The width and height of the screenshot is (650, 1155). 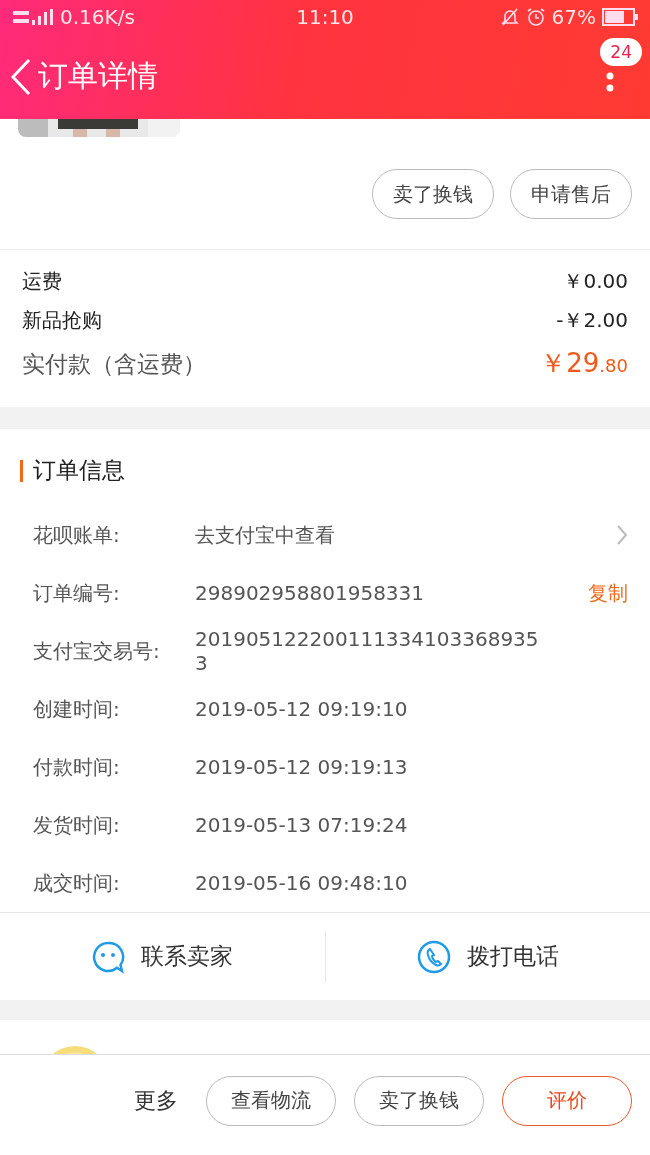 What do you see at coordinates (162, 956) in the screenshot?
I see `contact-button: 联系卖家` at bounding box center [162, 956].